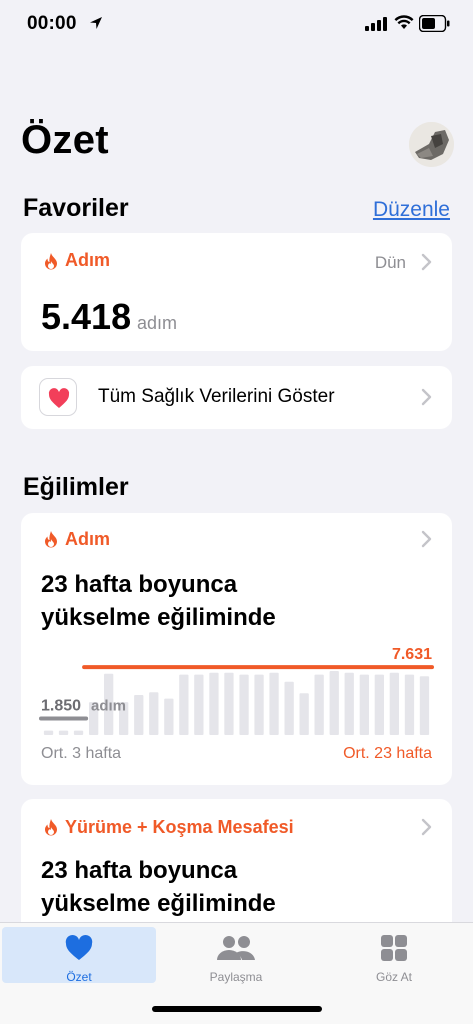 This screenshot has width=473, height=1024. I want to click on steps-trend-label: Adım, so click(87, 539).